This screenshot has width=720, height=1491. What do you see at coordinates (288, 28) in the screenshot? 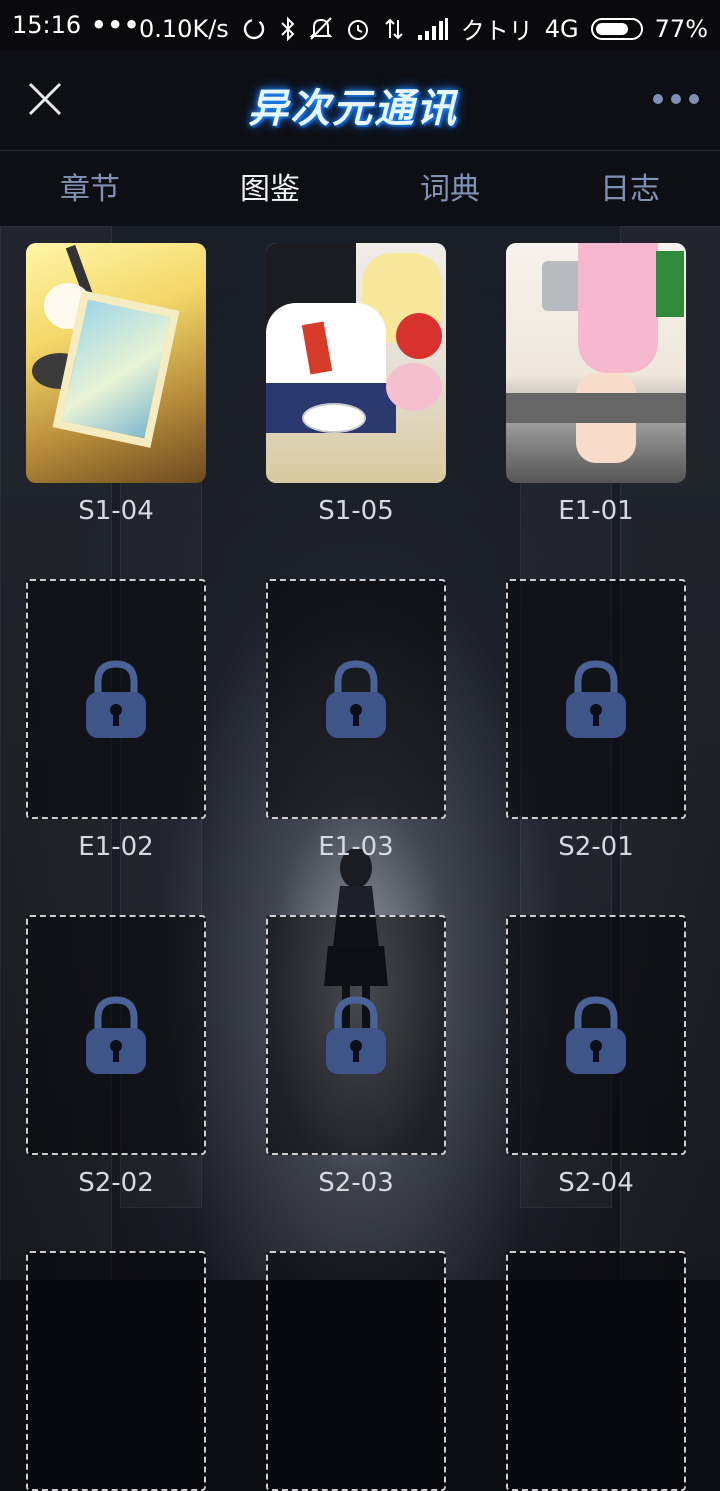
I see `bluetooth-icon` at bounding box center [288, 28].